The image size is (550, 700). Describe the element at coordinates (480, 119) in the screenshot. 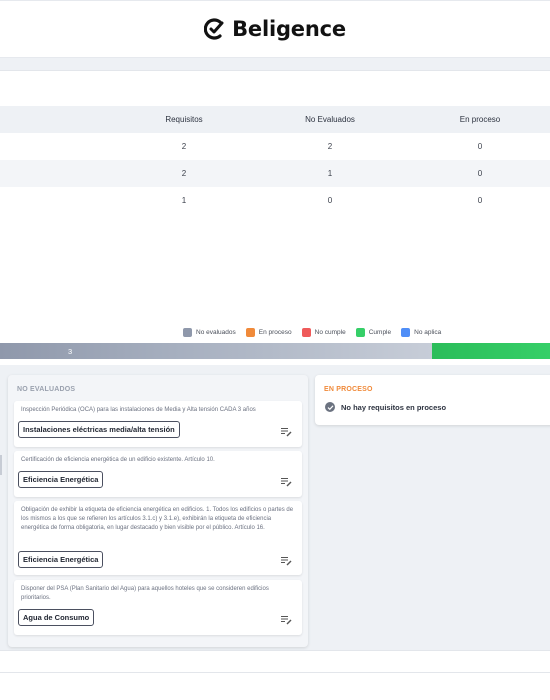

I see `column-header-en-proceso: En proceso` at that location.